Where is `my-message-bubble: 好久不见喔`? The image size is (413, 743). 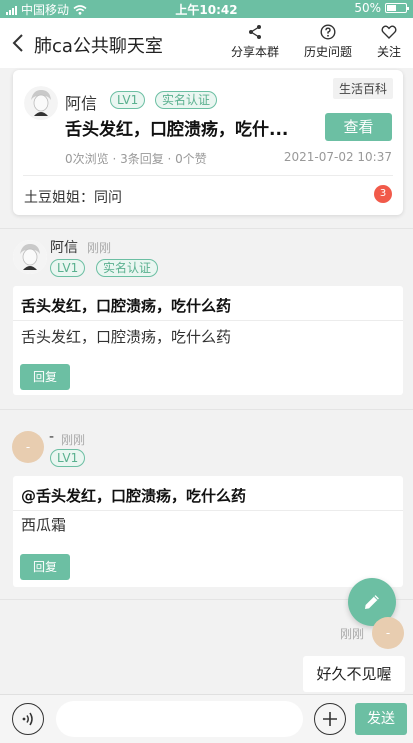
my-message-bubble: 好久不见喔 is located at coordinates (354, 674).